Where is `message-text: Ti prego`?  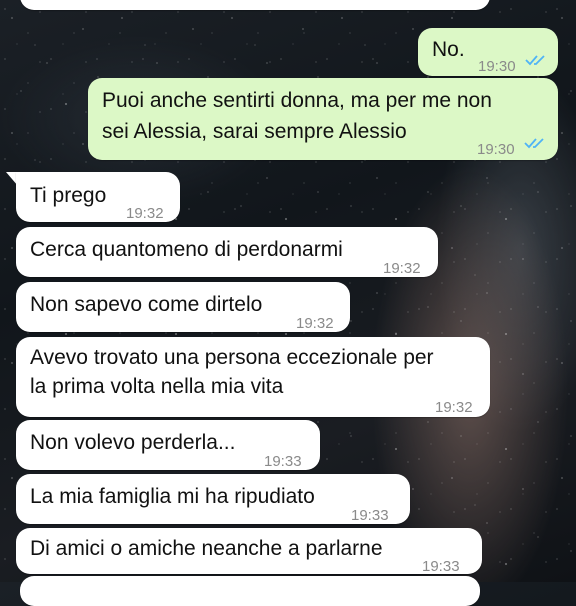 message-text: Ti prego is located at coordinates (68, 195).